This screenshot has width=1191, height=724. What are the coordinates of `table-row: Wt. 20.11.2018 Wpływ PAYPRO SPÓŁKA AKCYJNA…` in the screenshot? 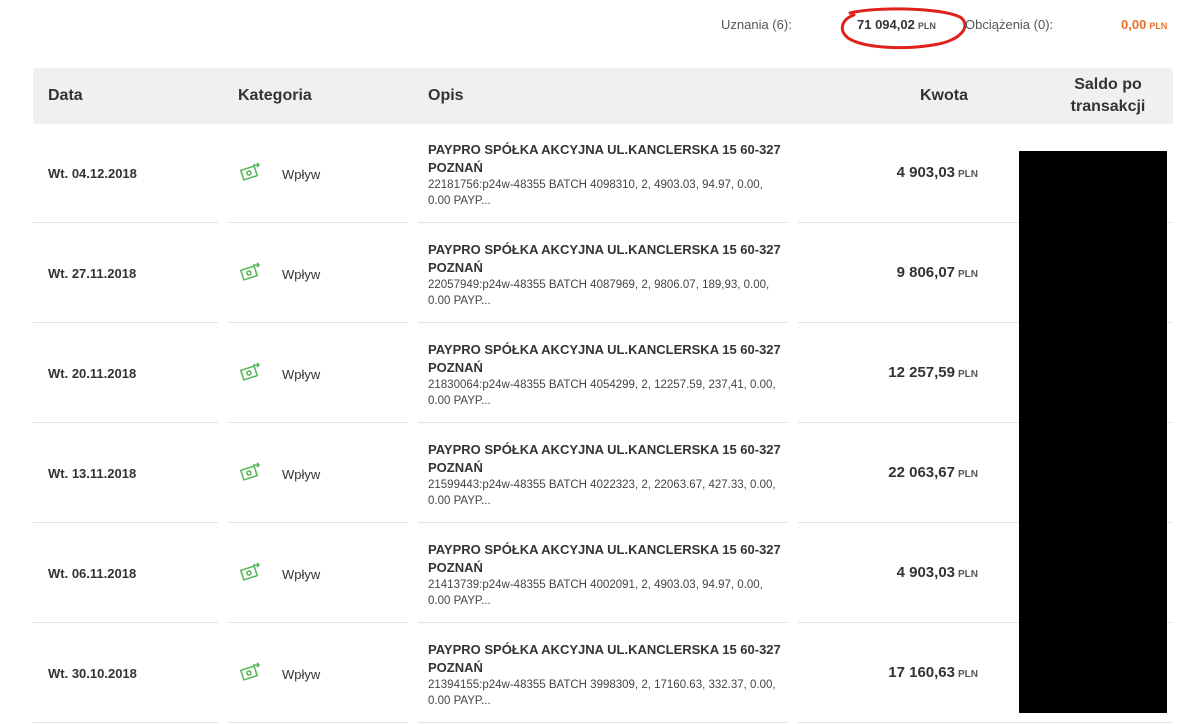 It's located at (603, 374).